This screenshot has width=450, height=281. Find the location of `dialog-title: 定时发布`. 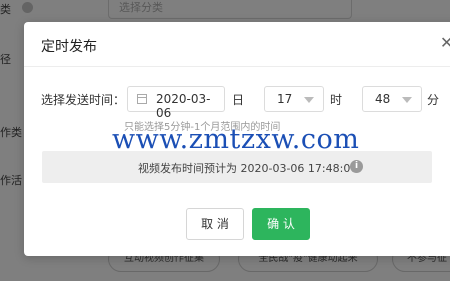

dialog-title: 定时发布 is located at coordinates (69, 47).